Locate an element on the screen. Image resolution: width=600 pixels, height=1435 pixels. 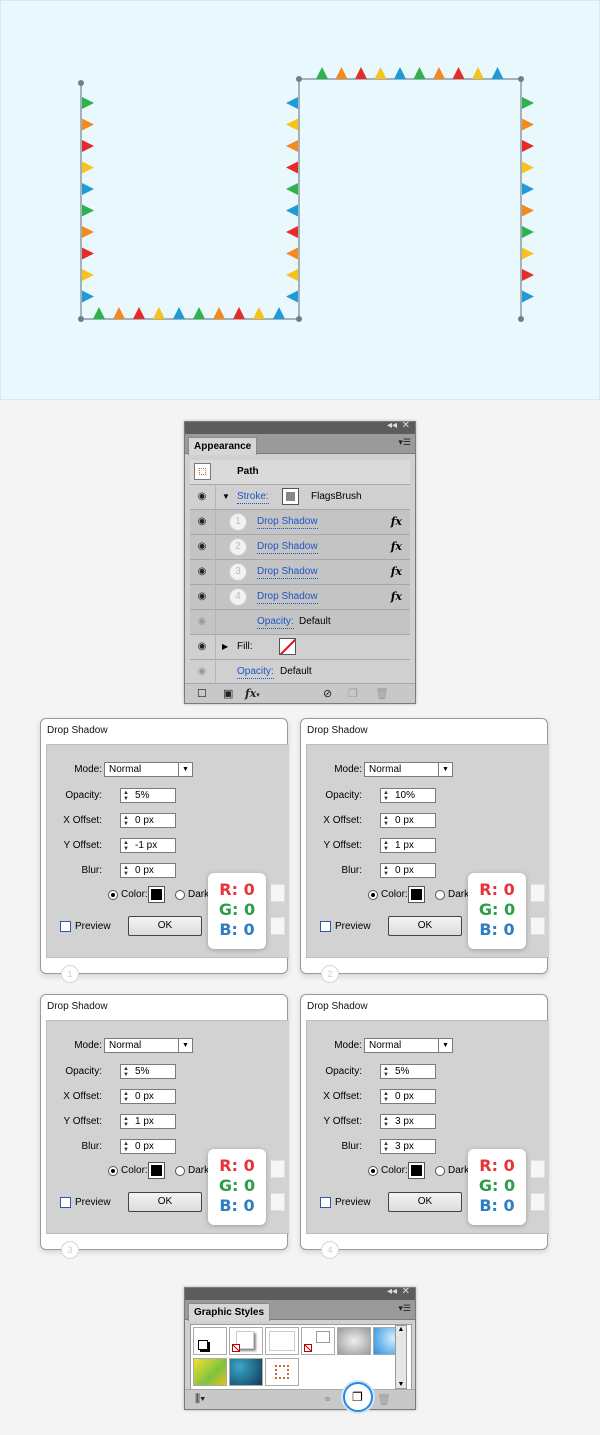
y-offset-input: ▲ ▼ 3 px is located at coordinates (408, 1121).